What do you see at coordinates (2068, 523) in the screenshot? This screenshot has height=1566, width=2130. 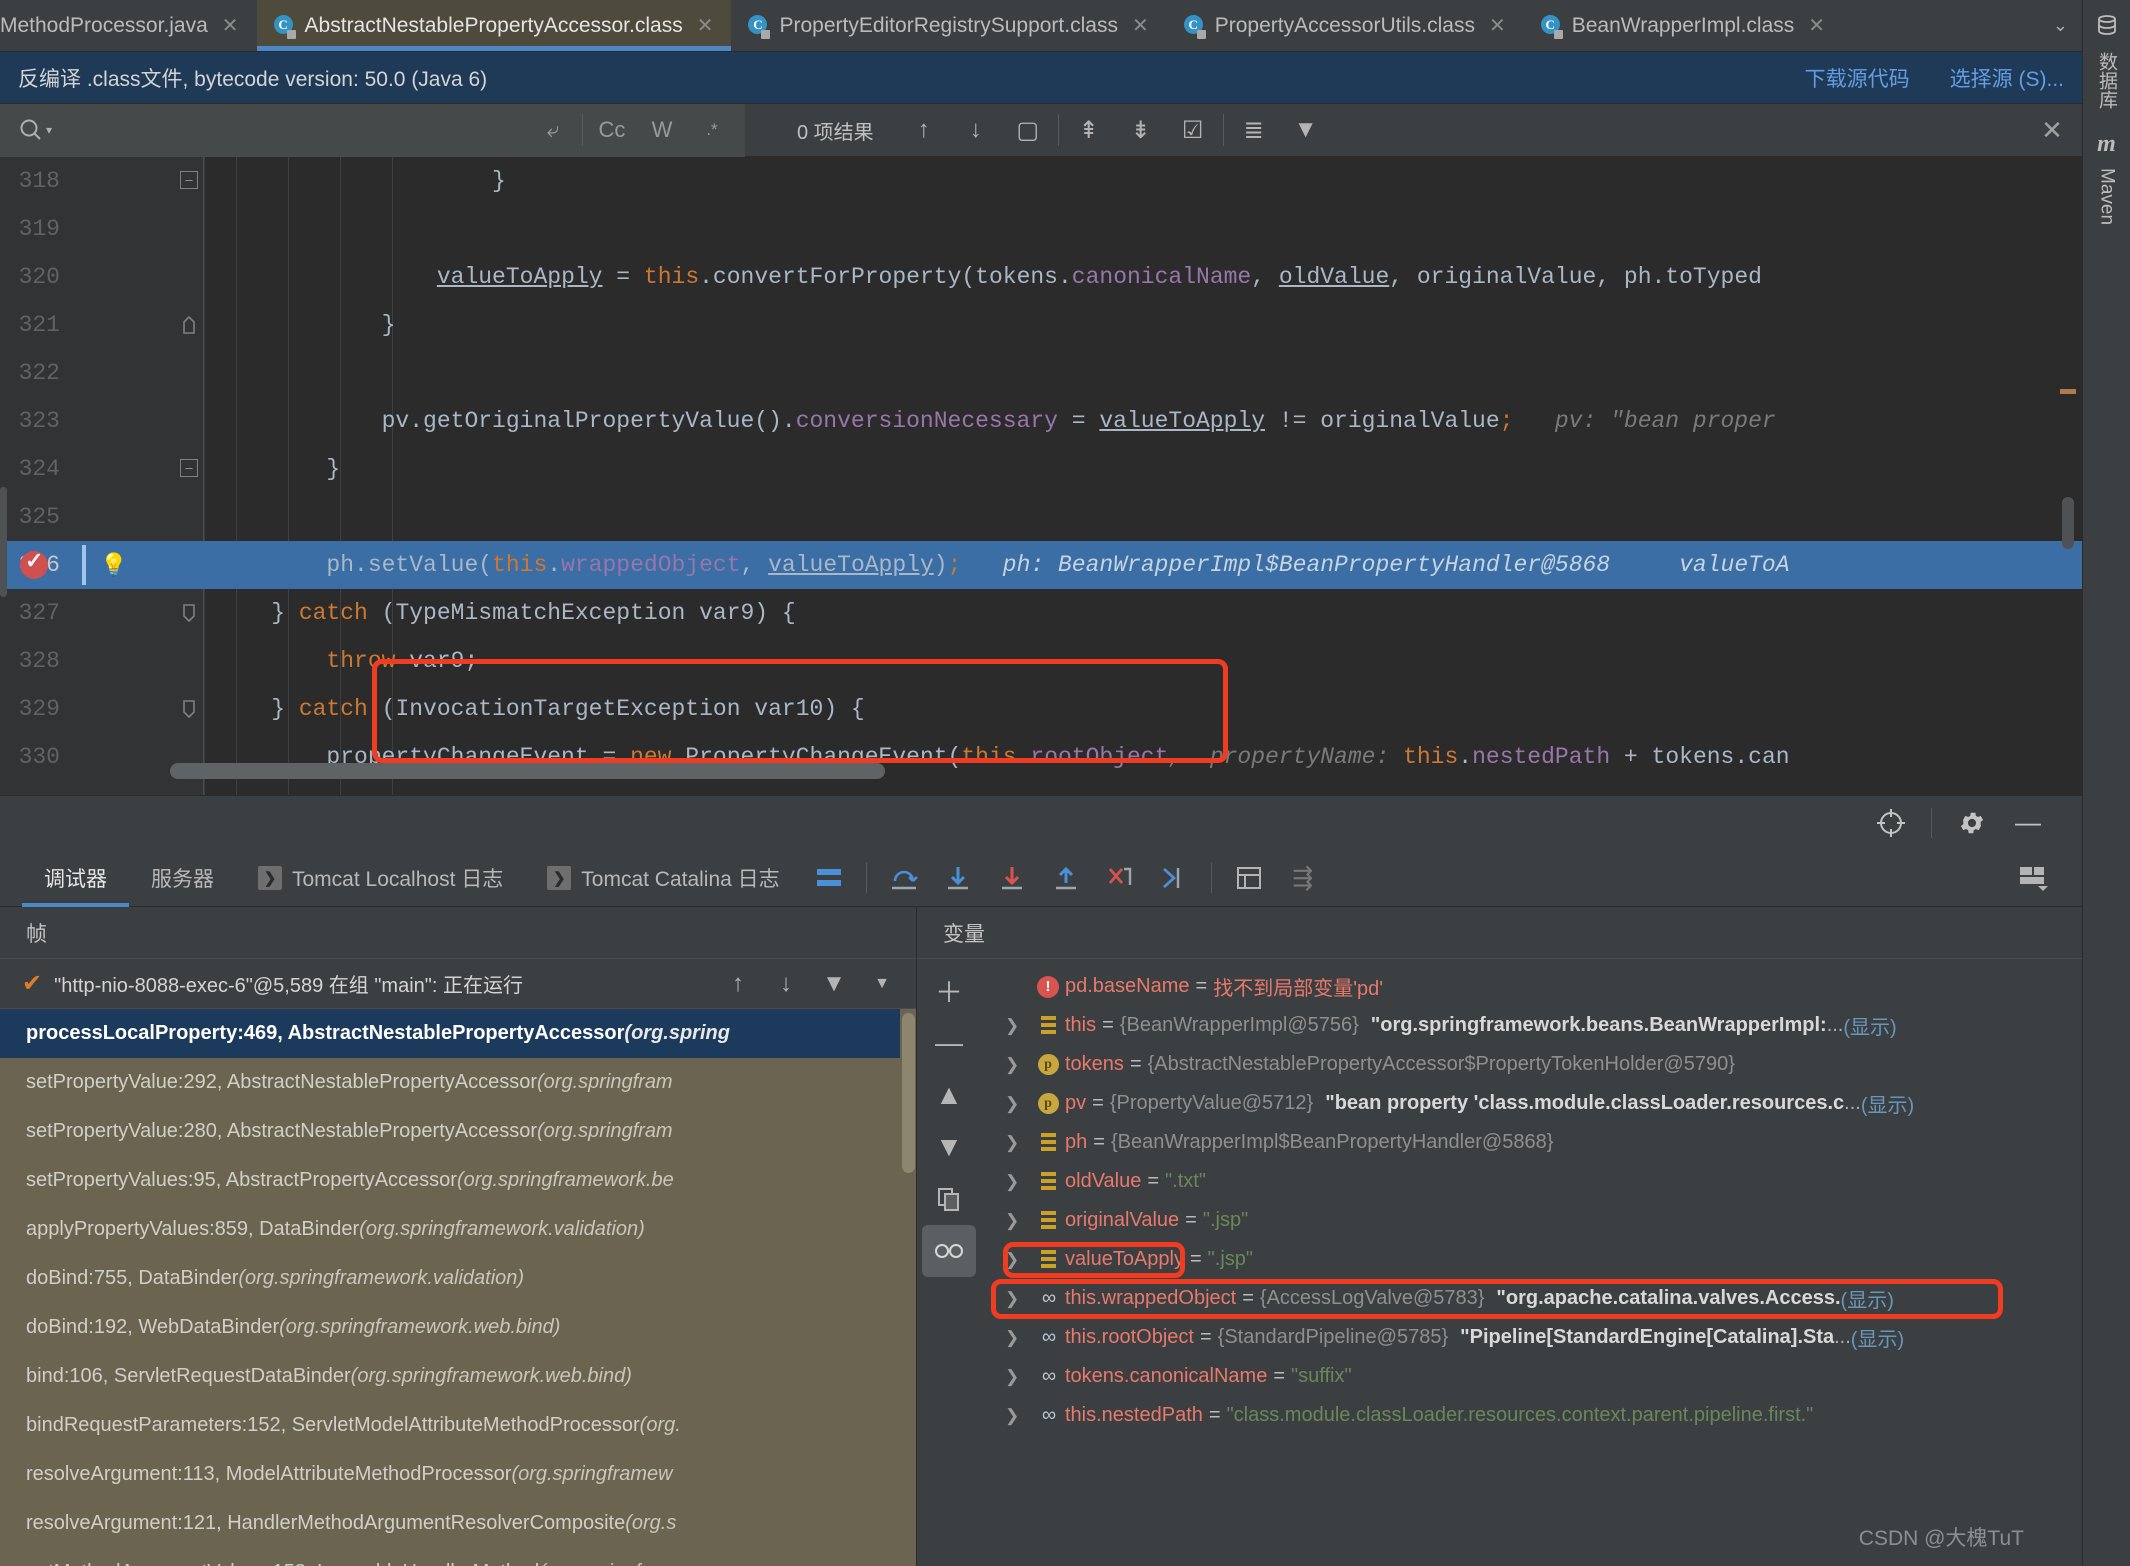 I see `editor-vertical-scrollbar` at bounding box center [2068, 523].